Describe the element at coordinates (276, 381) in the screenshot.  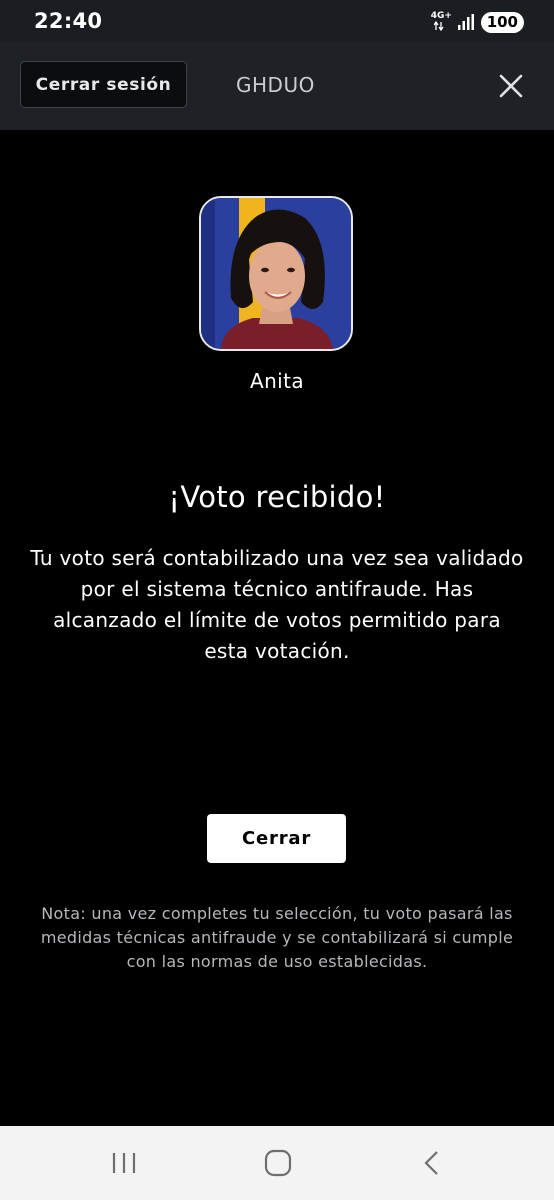
I see `contestant-name: Anita` at that location.